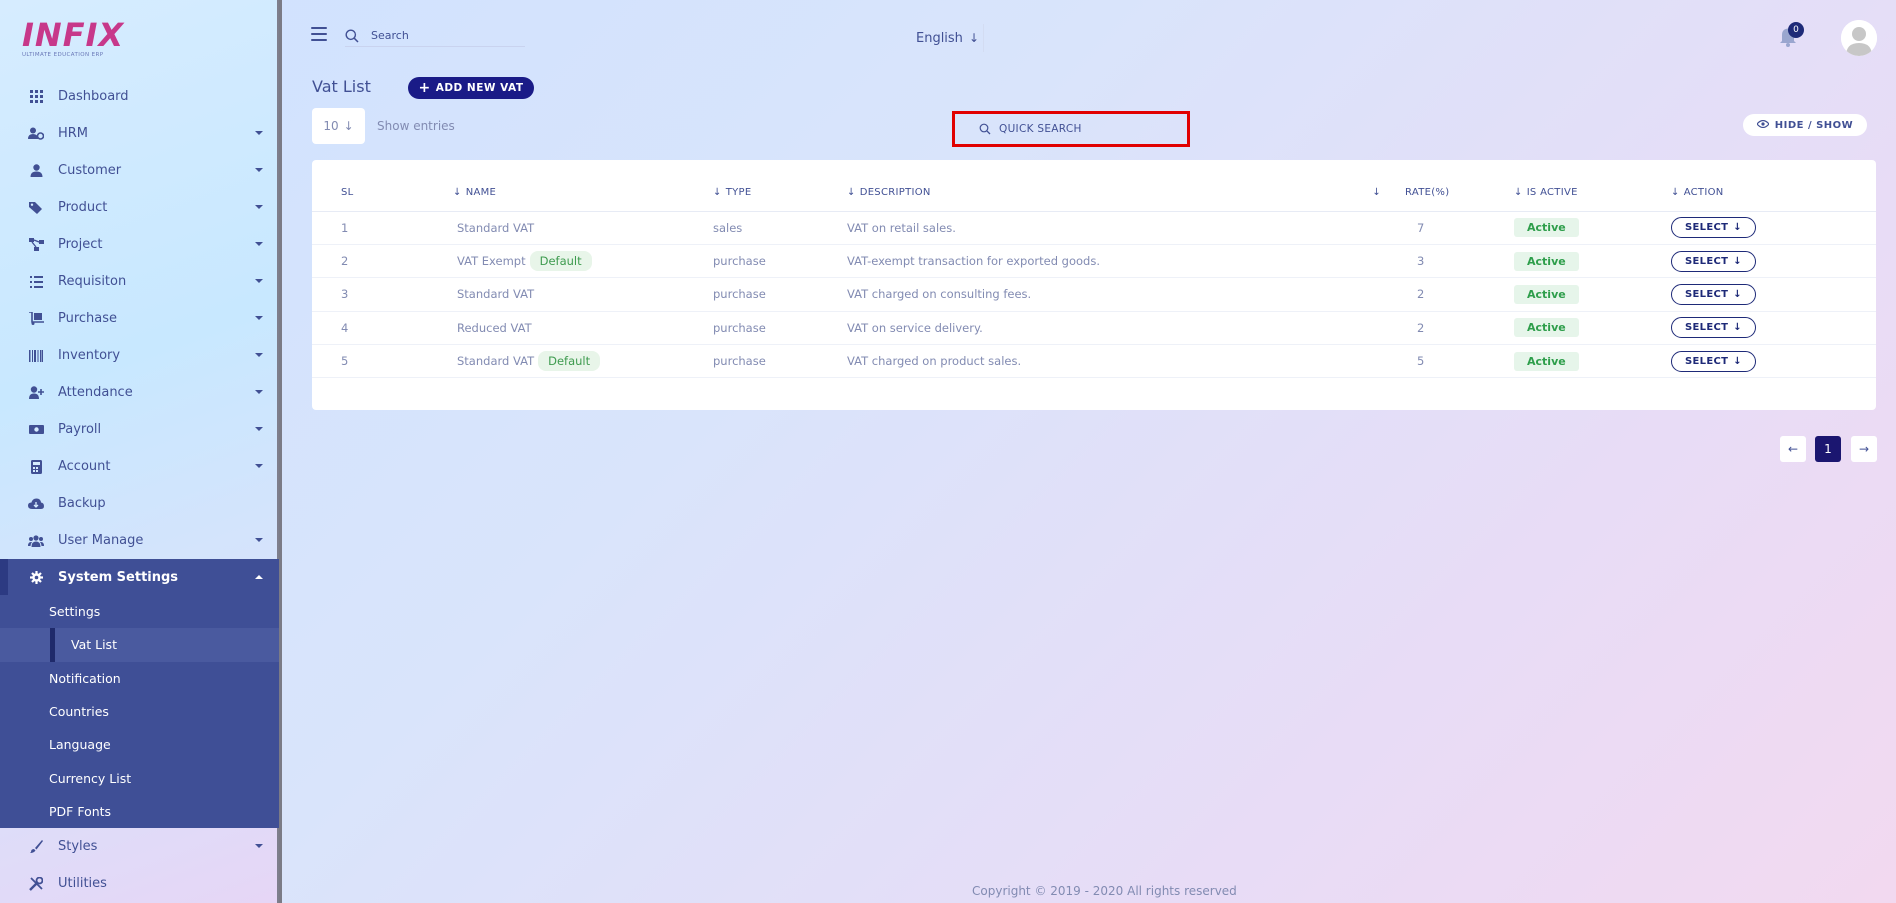 The image size is (1896, 903). Describe the element at coordinates (140, 540) in the screenshot. I see `sidebar-item-user-manage: User Manage` at that location.